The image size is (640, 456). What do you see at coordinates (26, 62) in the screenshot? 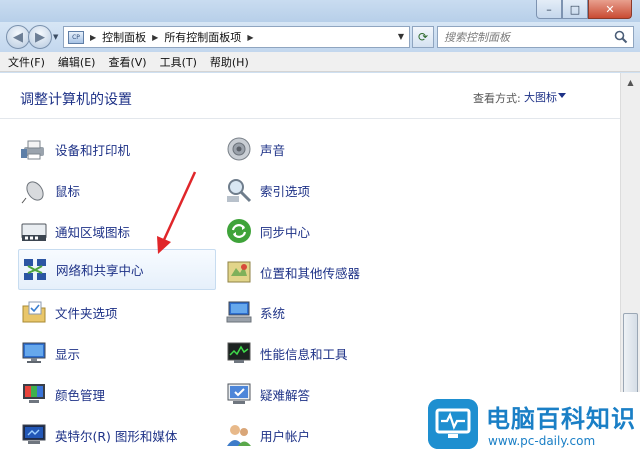
I see `menu-file: 文件(F)` at bounding box center [26, 62].